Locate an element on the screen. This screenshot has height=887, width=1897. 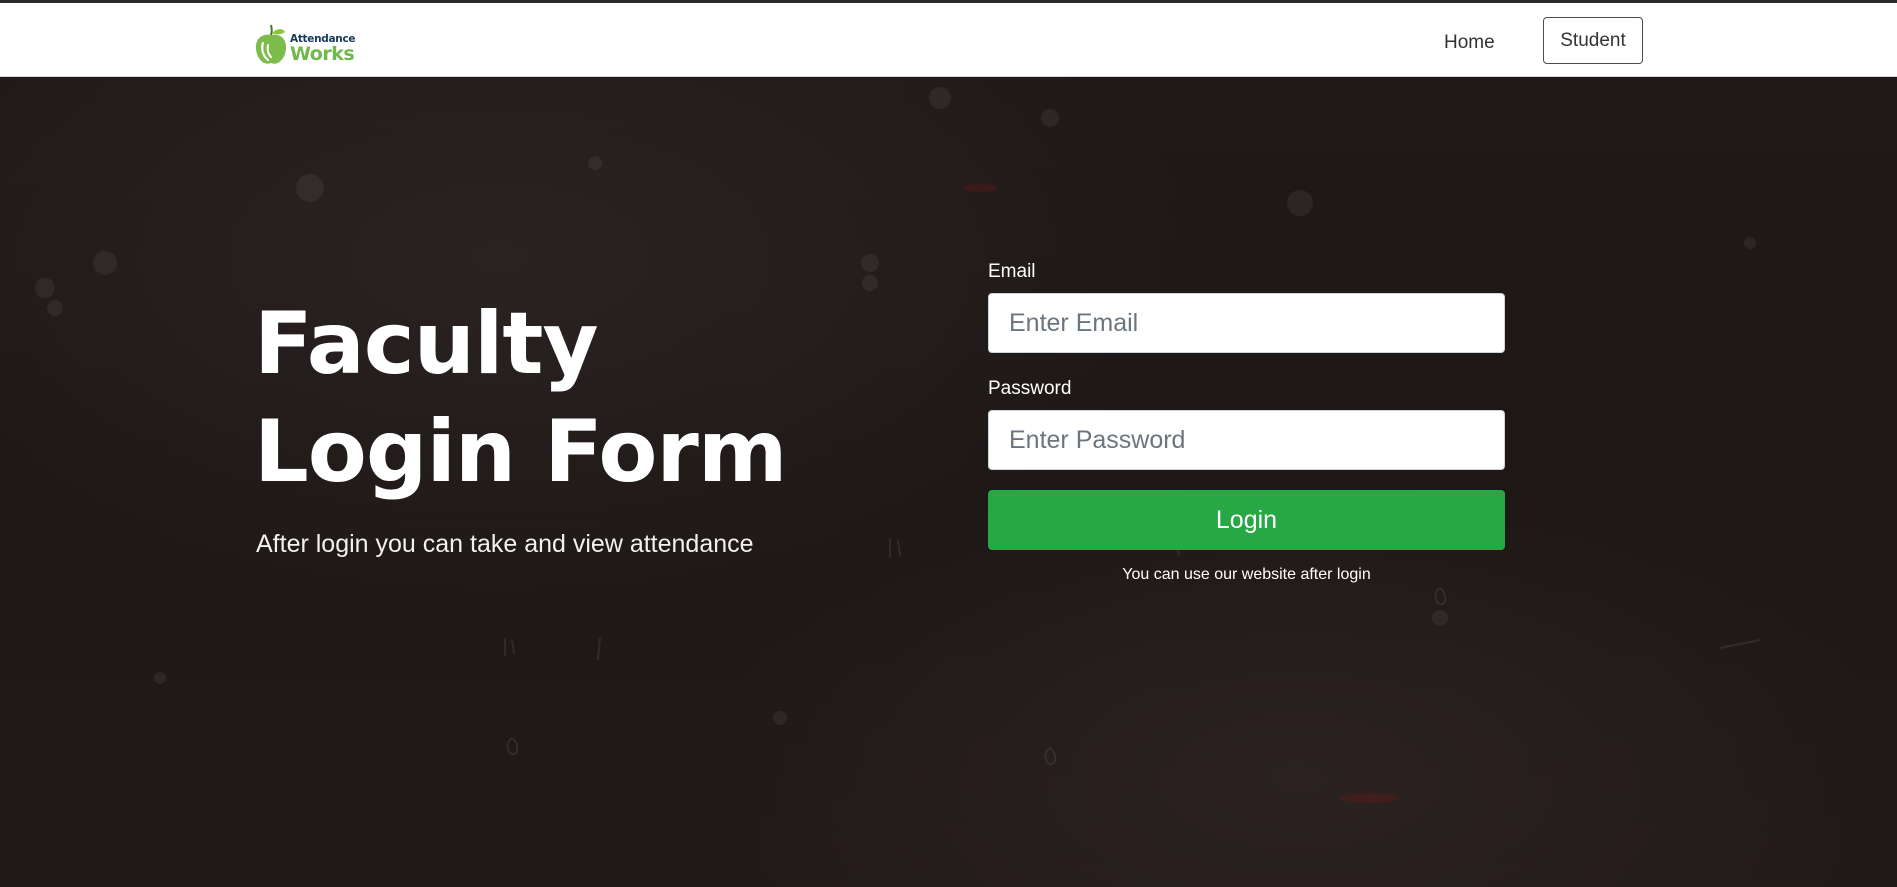
title-line-2: Login Form is located at coordinates (520, 452).